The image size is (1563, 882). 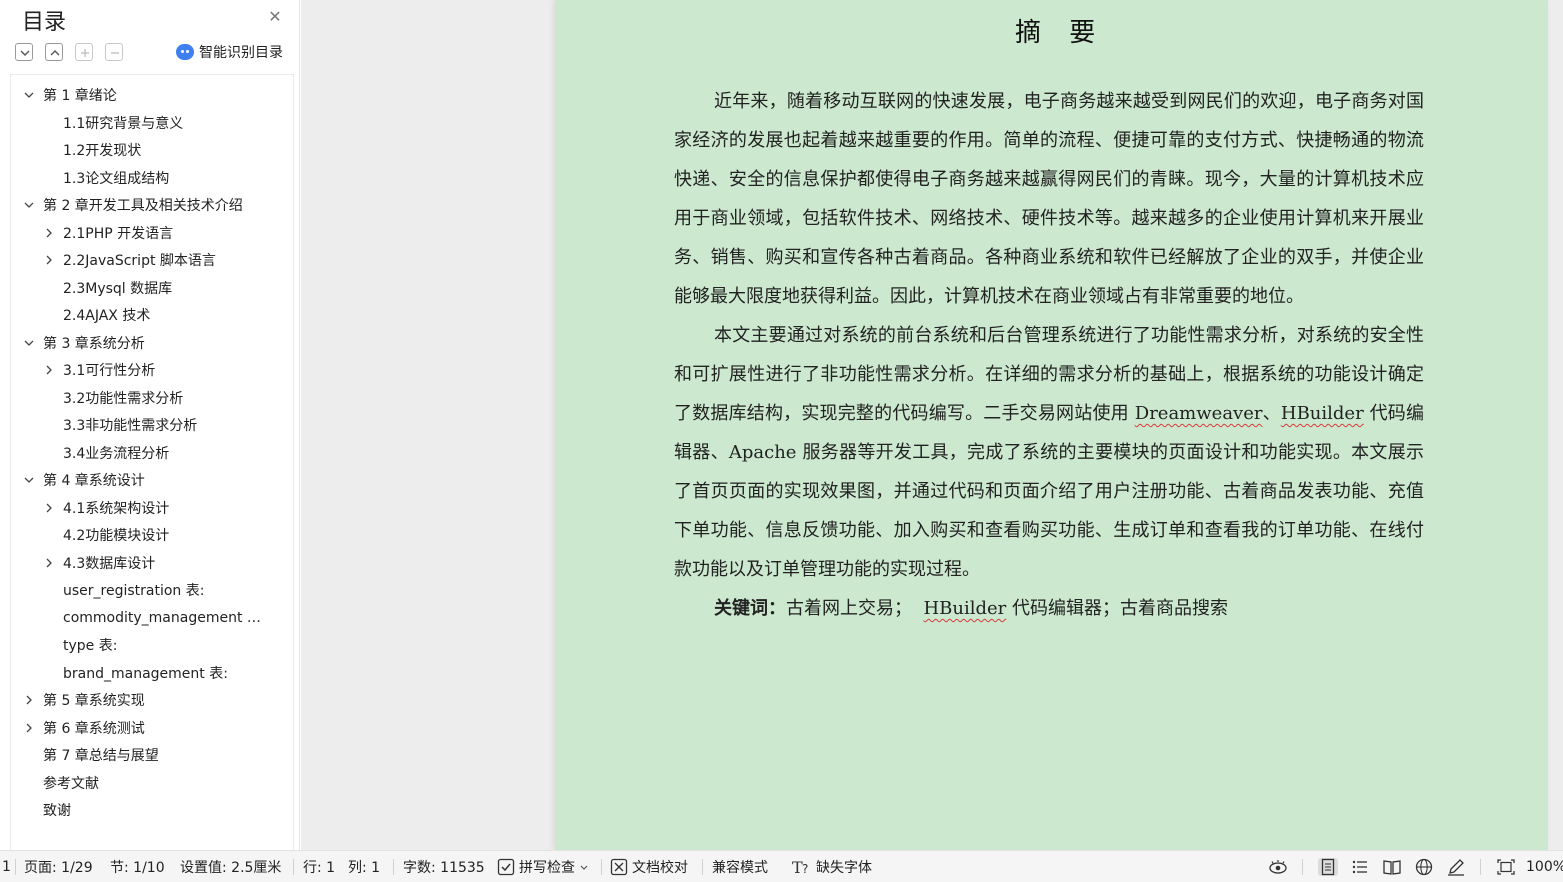 What do you see at coordinates (619, 867) in the screenshot?
I see `doc-check-icon` at bounding box center [619, 867].